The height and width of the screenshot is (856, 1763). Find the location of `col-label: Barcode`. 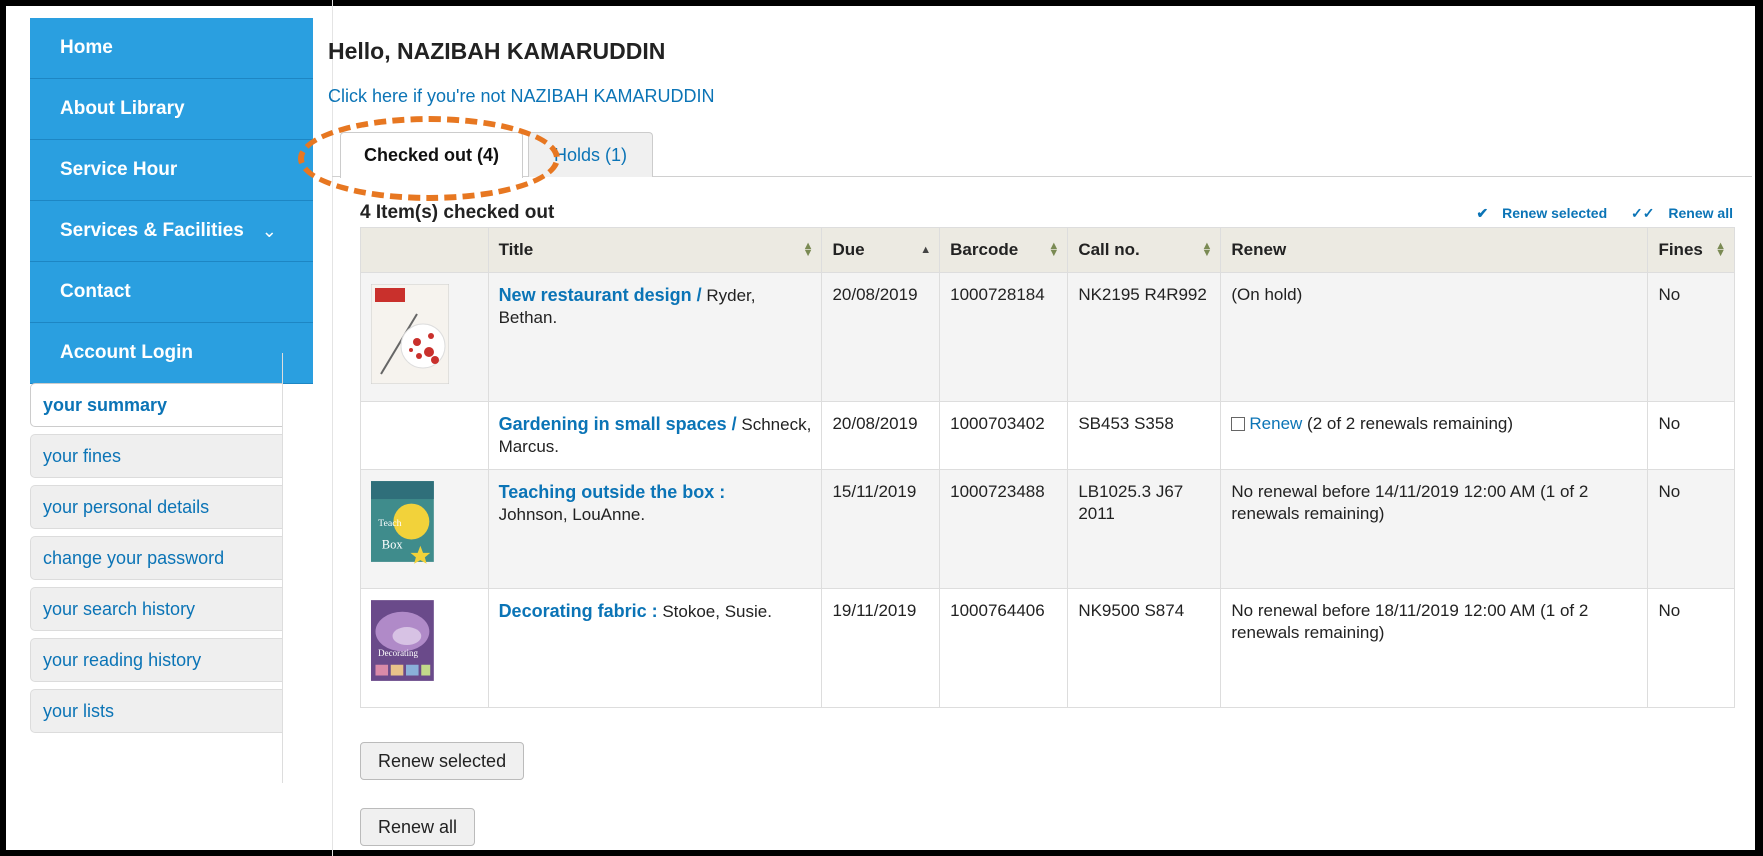

col-label: Barcode is located at coordinates (984, 249).